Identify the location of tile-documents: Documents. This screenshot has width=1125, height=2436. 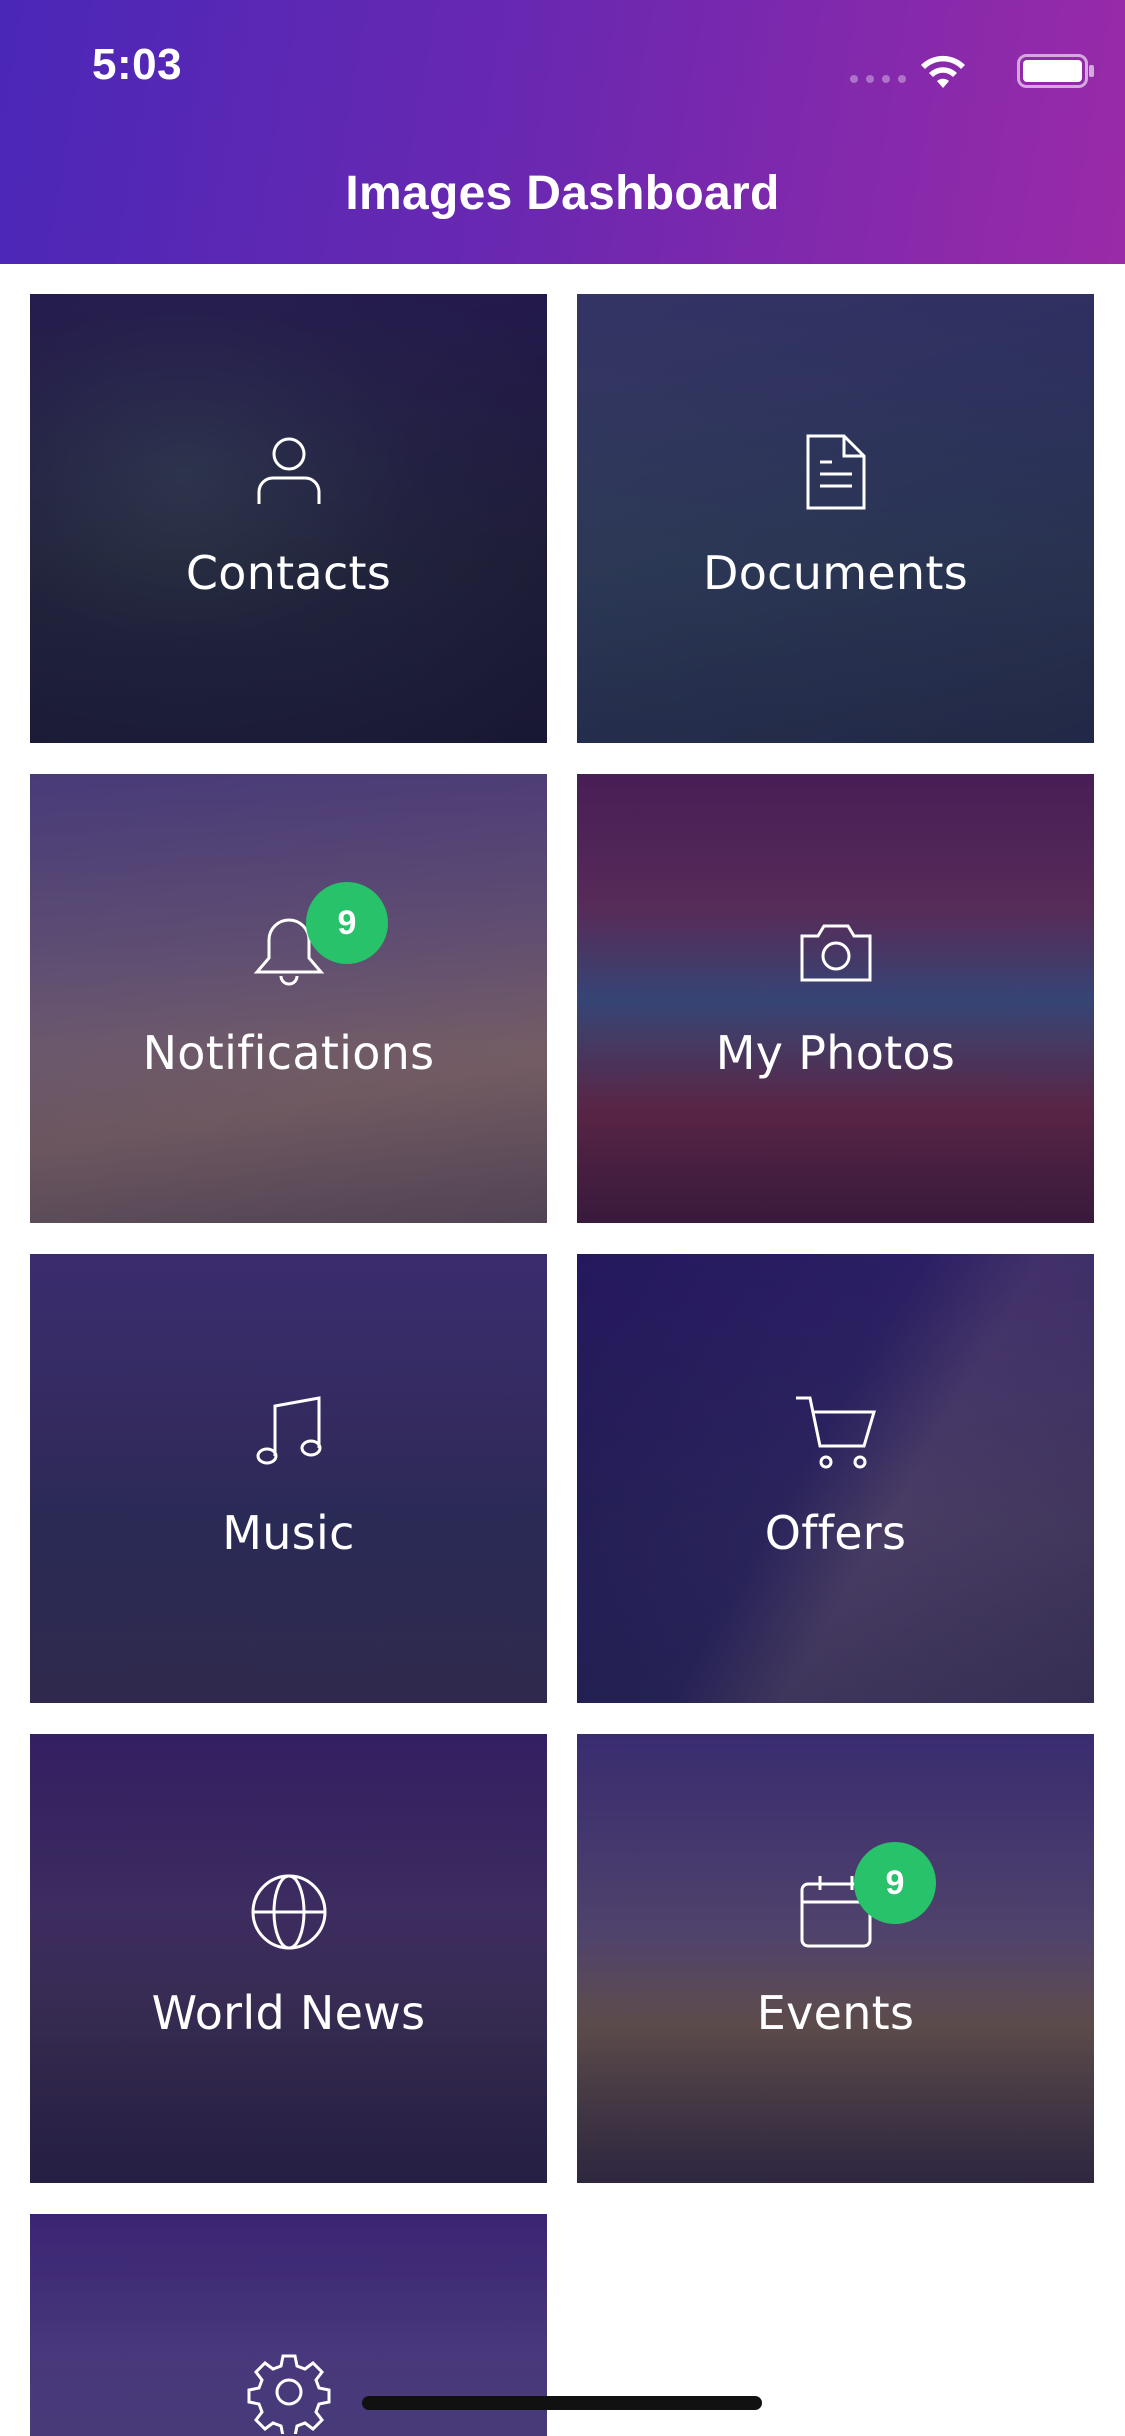
(835, 518).